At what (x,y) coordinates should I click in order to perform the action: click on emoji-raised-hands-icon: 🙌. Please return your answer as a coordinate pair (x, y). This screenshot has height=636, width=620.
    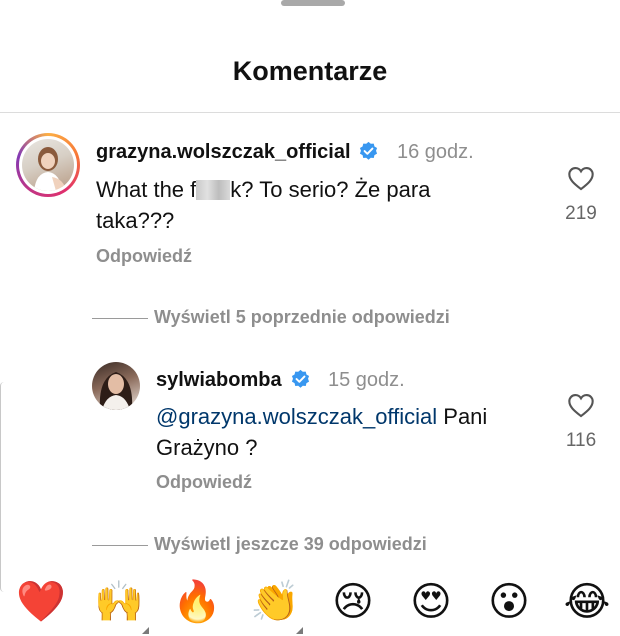
    Looking at the image, I should click on (119, 602).